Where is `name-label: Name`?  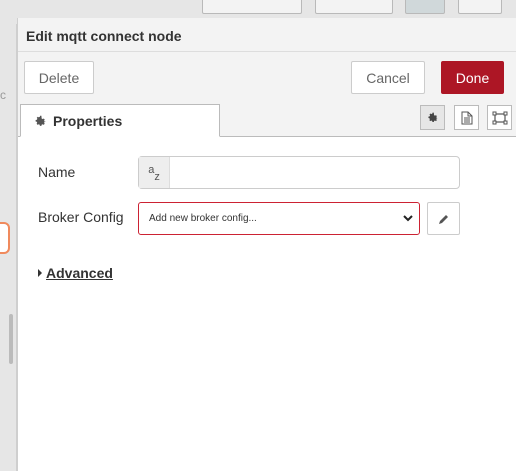 name-label: Name is located at coordinates (57, 172).